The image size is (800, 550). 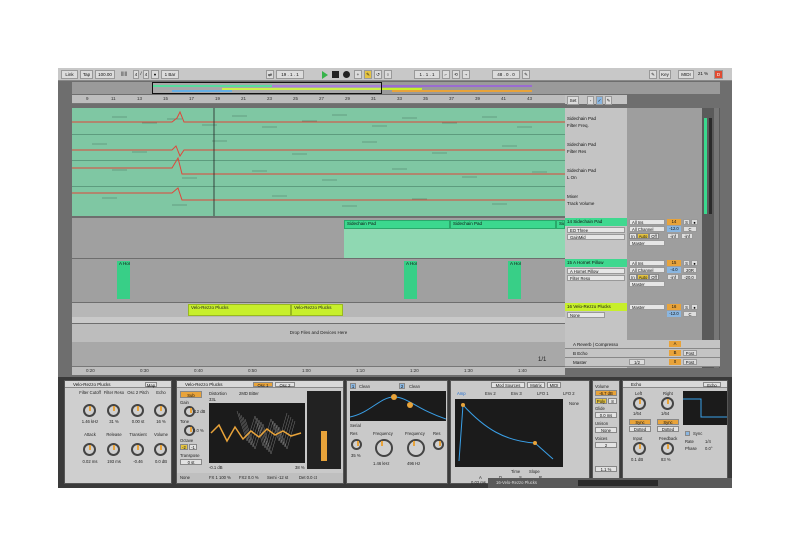 I want to click on record-icon, so click(x=346, y=74).